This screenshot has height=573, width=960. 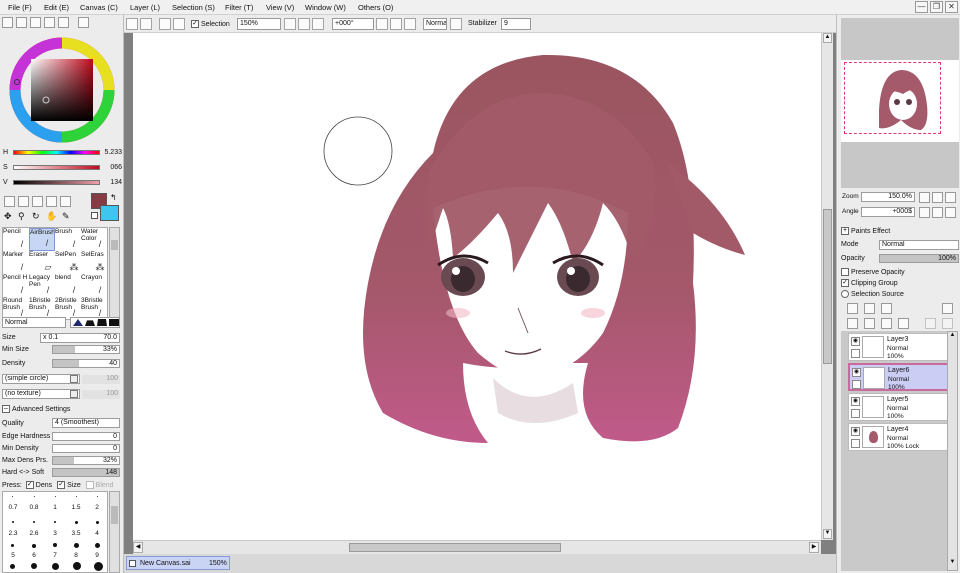 I want to click on tool-blend: blend /, so click(x=68, y=285).